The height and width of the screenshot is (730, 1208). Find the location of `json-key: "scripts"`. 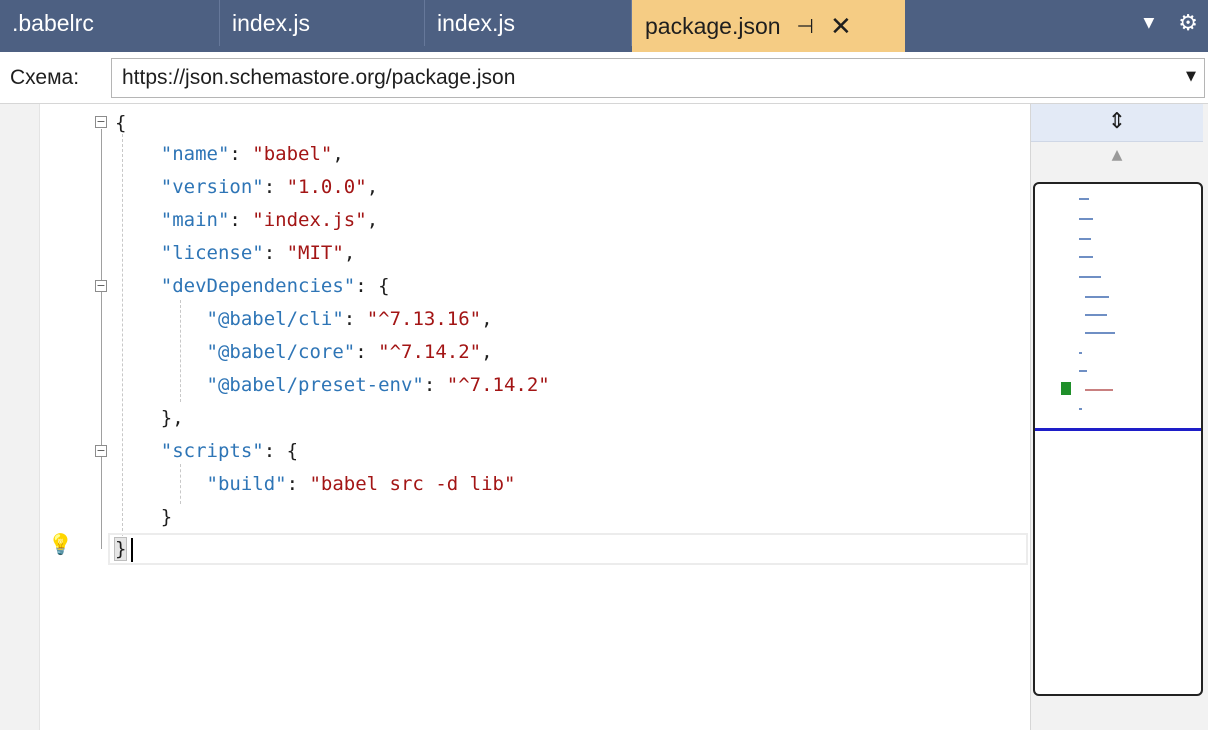

json-key: "scripts" is located at coordinates (212, 451).